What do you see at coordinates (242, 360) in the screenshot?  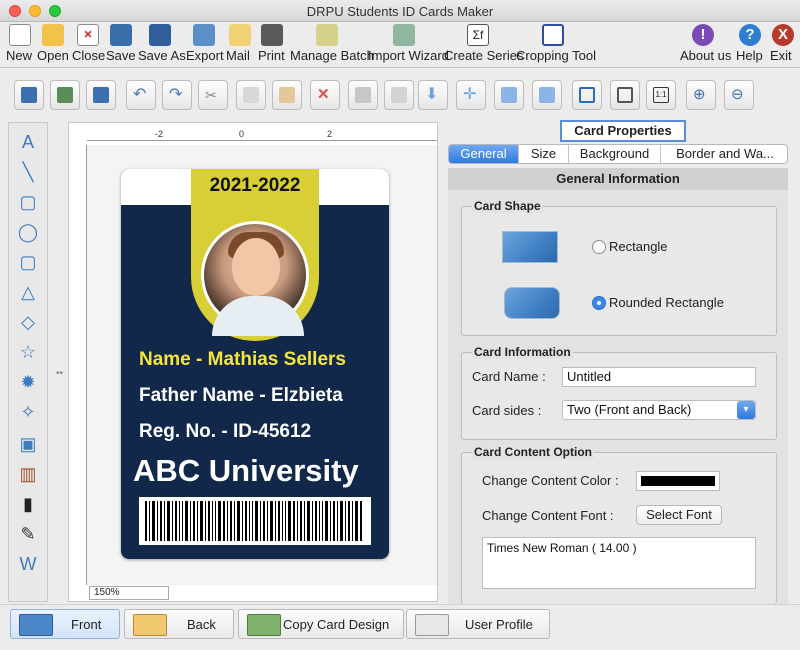 I see `student-name: Name - Mathias Sellers` at bounding box center [242, 360].